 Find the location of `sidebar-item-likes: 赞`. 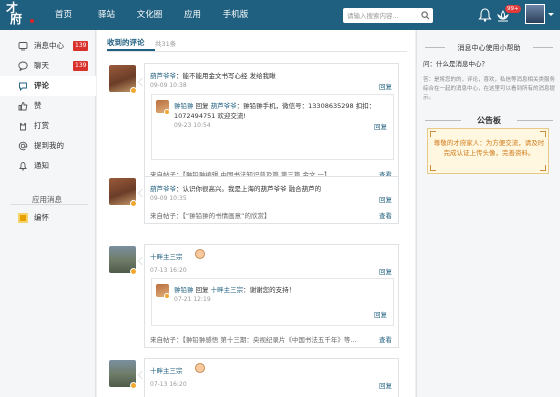

sidebar-item-likes: 赞 is located at coordinates (48, 106).